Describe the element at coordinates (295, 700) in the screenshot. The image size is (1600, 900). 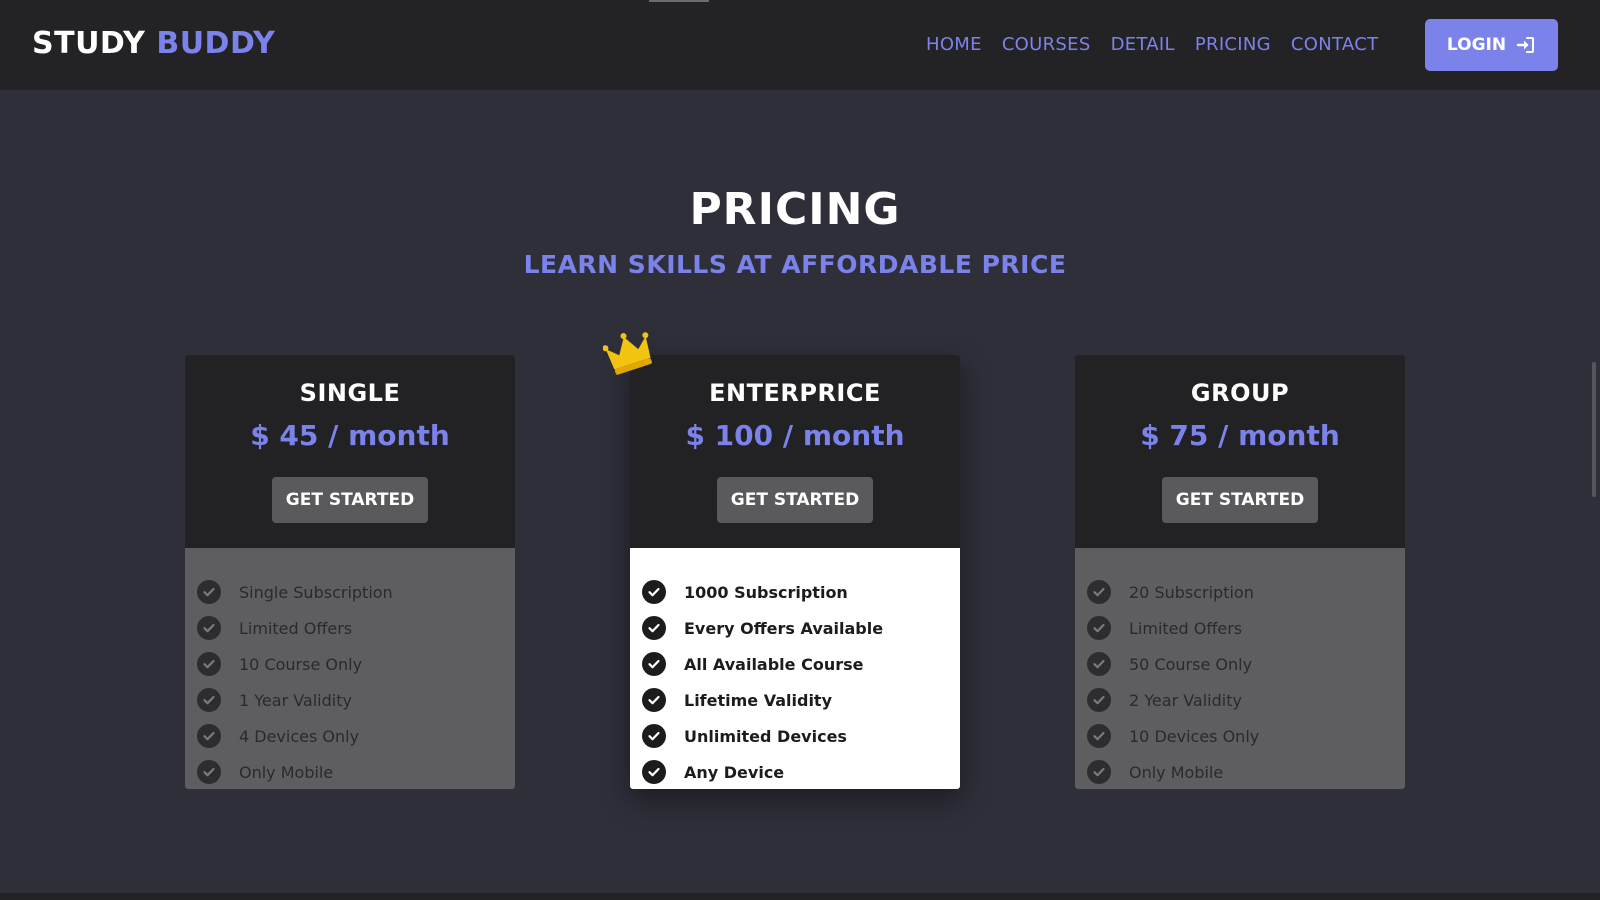
I see `feature-text: 1 Year Validity` at that location.